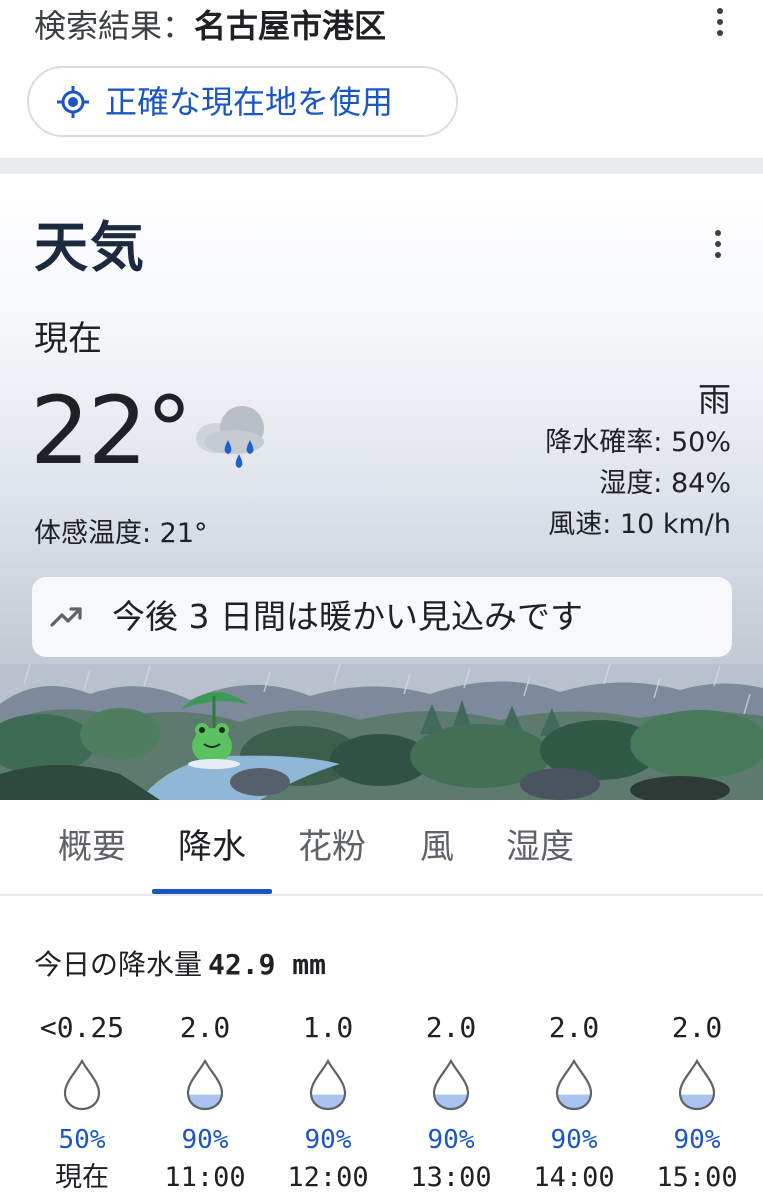 This screenshot has width=763, height=1200. Describe the element at coordinates (714, 399) in the screenshot. I see `weather-condition: 雨` at that location.